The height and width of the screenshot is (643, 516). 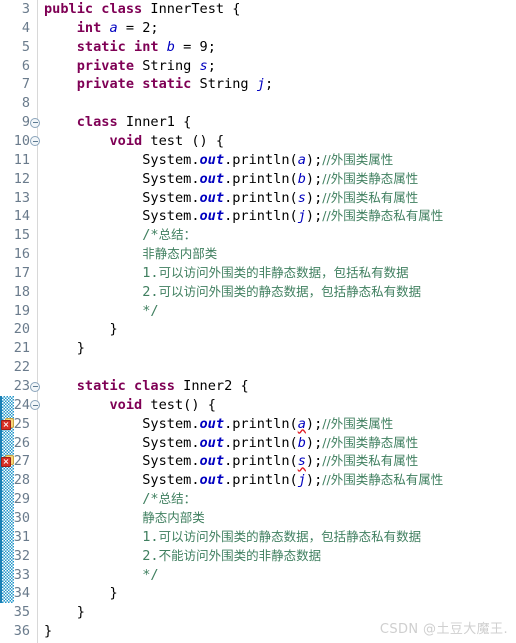 I want to click on code-text: private static String j;, so click(x=158, y=84).